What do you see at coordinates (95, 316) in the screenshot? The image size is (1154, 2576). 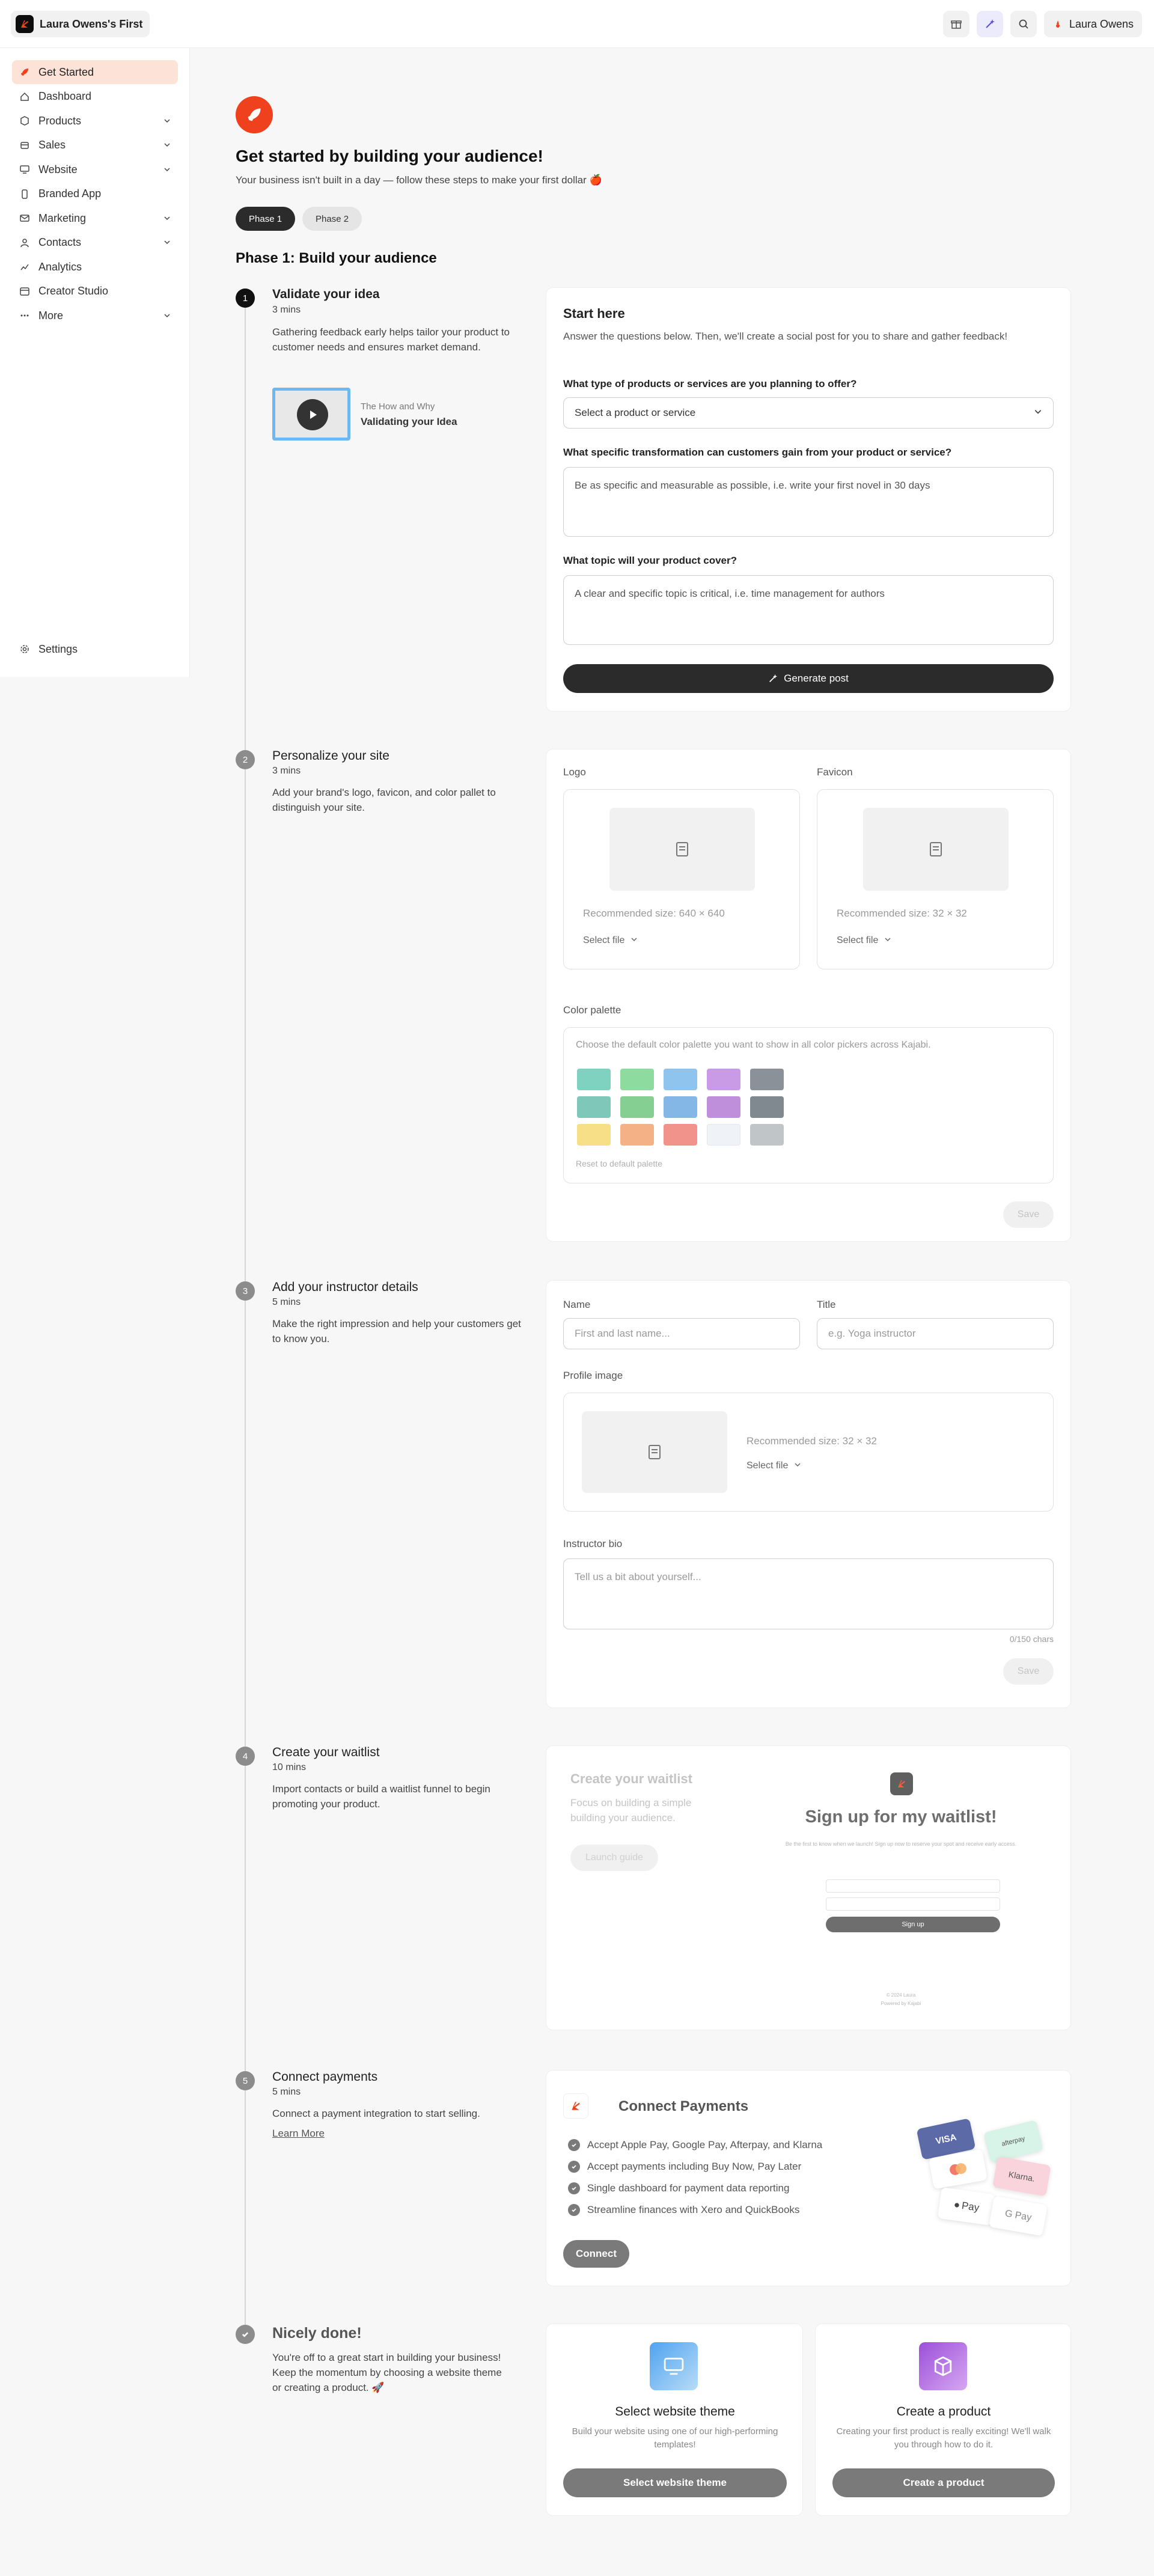 I see `sidebar-item-more: More` at bounding box center [95, 316].